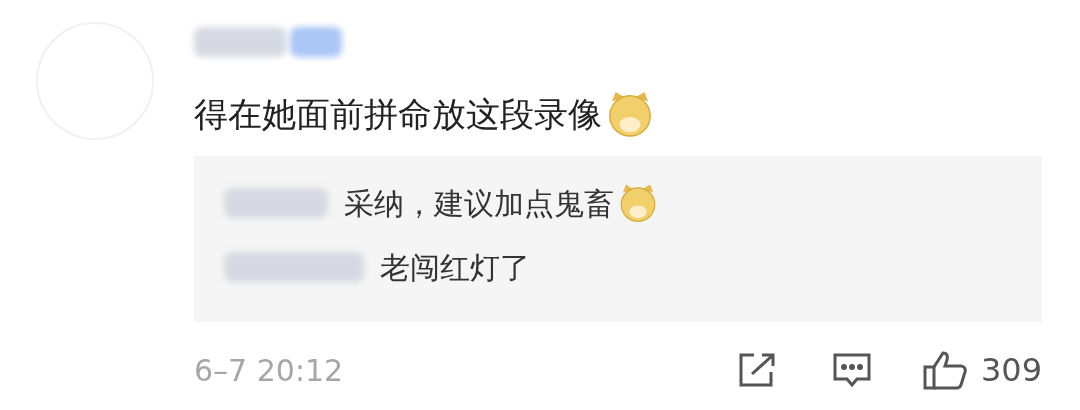  What do you see at coordinates (1011, 370) in the screenshot?
I see `like-count: 309` at bounding box center [1011, 370].